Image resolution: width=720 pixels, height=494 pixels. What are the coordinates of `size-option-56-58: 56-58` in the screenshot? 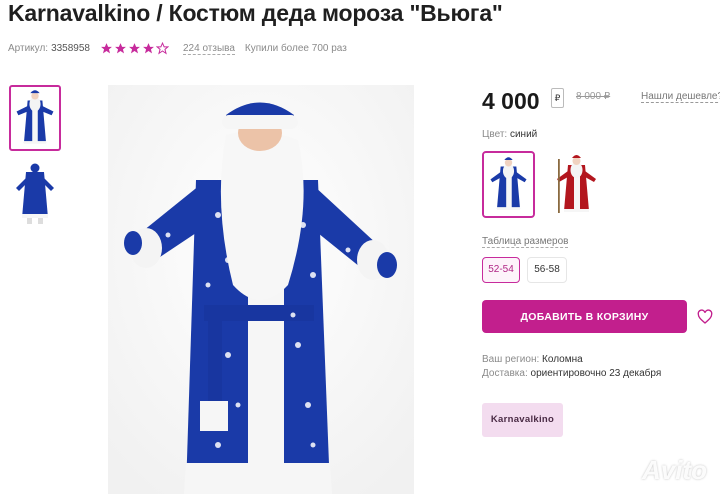 It's located at (547, 270).